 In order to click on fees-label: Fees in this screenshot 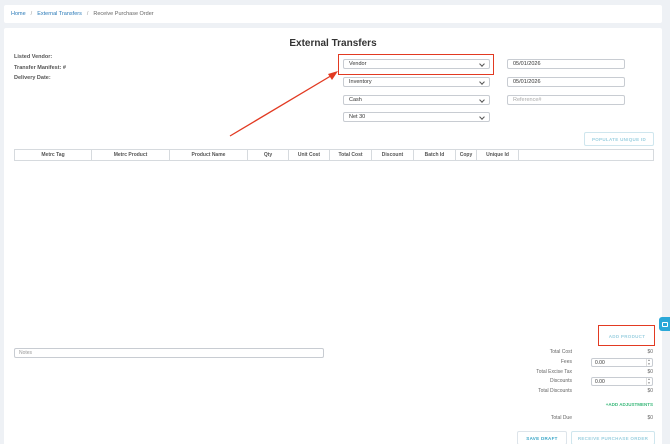, I will do `click(566, 362)`.